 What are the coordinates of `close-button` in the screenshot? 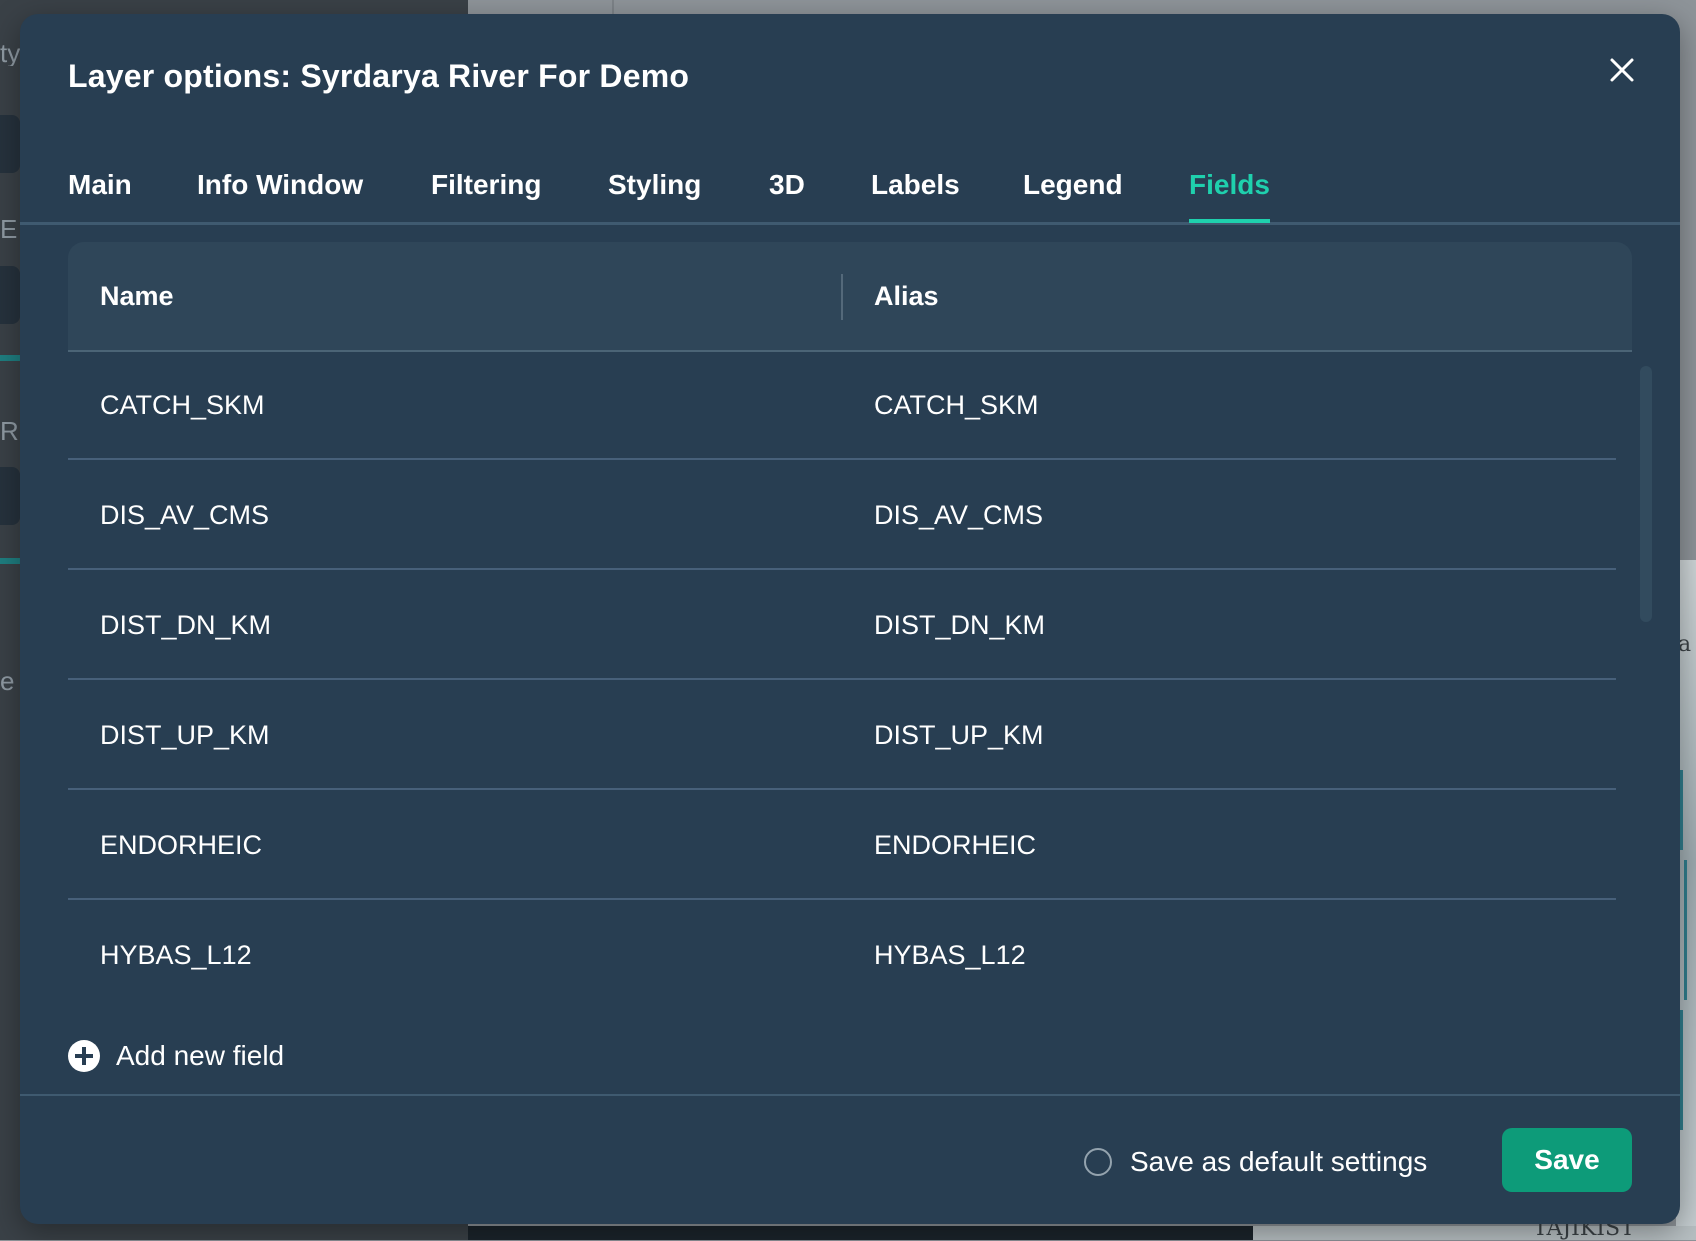 It's located at (1622, 70).